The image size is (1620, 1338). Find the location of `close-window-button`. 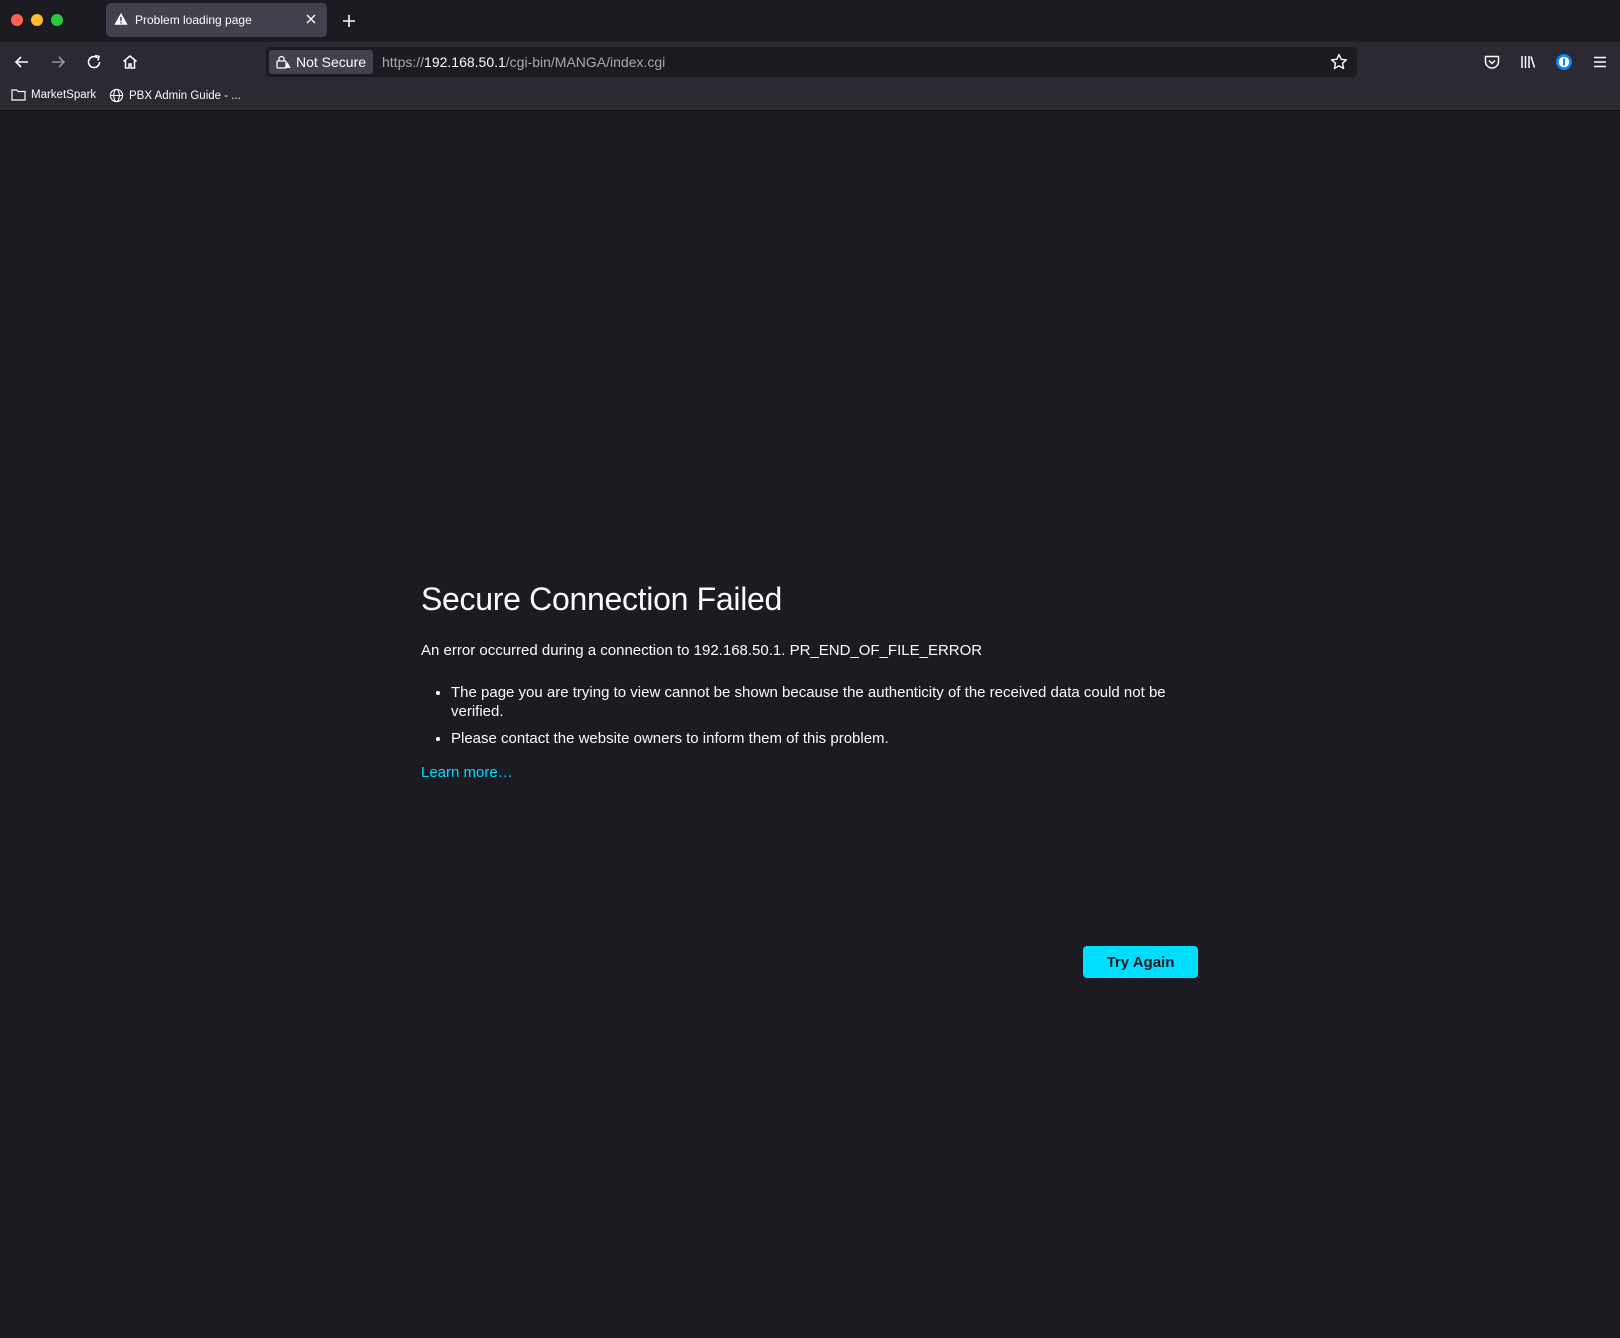

close-window-button is located at coordinates (17, 20).